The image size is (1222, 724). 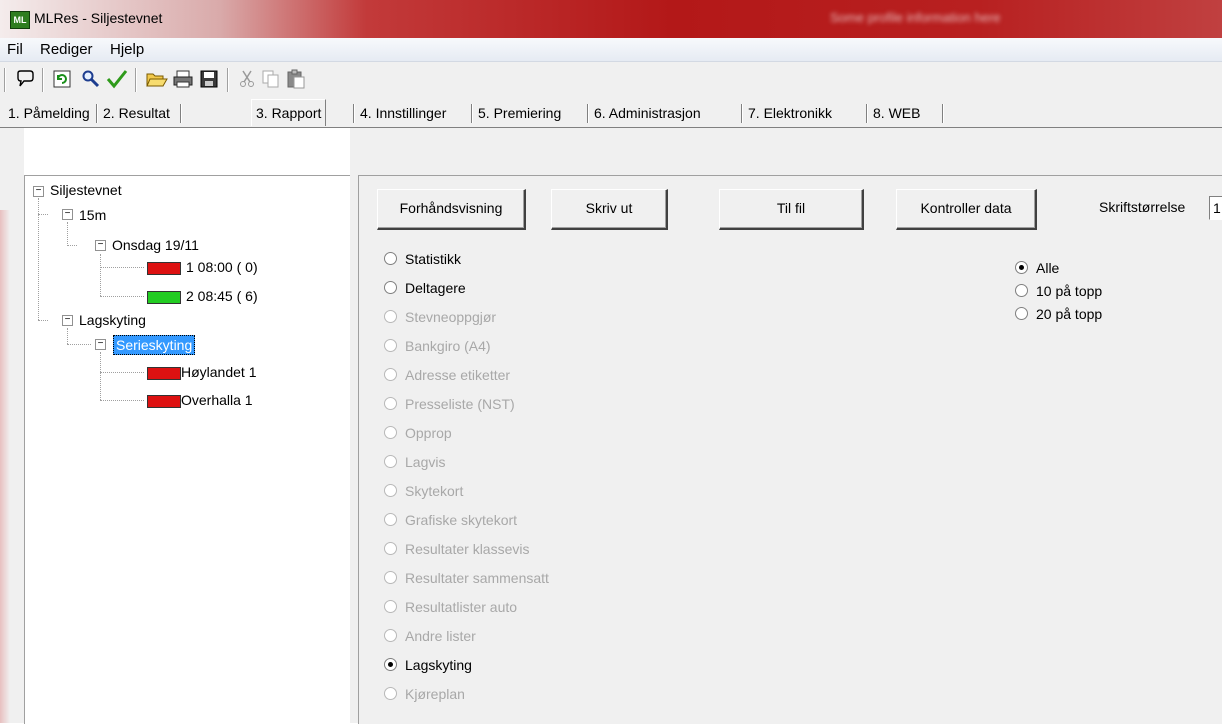 What do you see at coordinates (117, 80) in the screenshot?
I see `check-icon` at bounding box center [117, 80].